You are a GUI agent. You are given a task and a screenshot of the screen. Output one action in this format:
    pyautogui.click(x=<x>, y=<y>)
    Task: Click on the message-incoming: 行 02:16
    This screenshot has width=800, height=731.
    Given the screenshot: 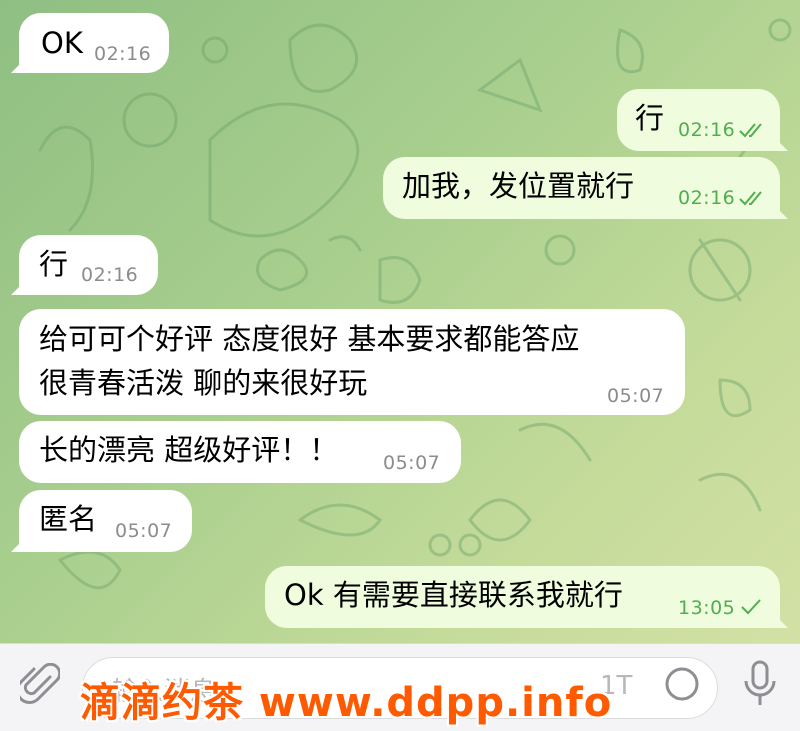 What is the action you would take?
    pyautogui.click(x=88, y=265)
    